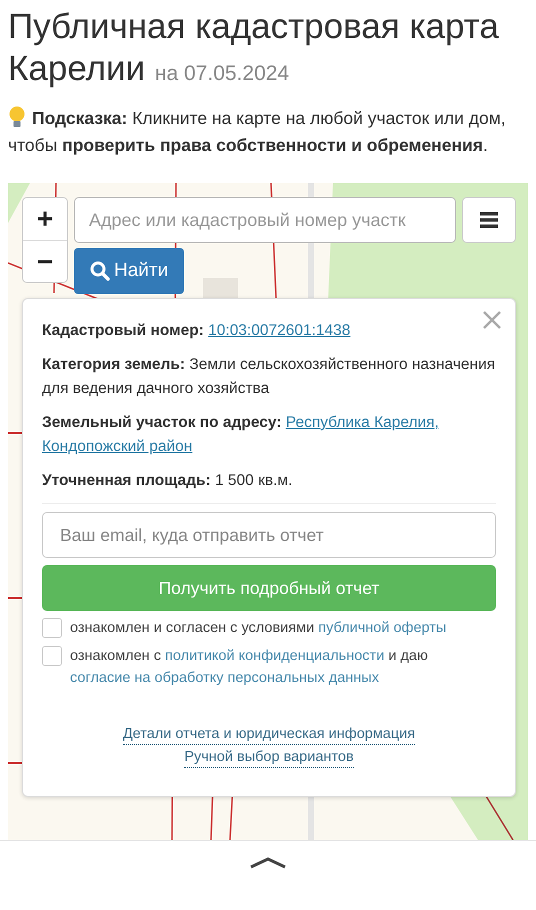 This screenshot has height=910, width=536. I want to click on close-button, so click(492, 320).